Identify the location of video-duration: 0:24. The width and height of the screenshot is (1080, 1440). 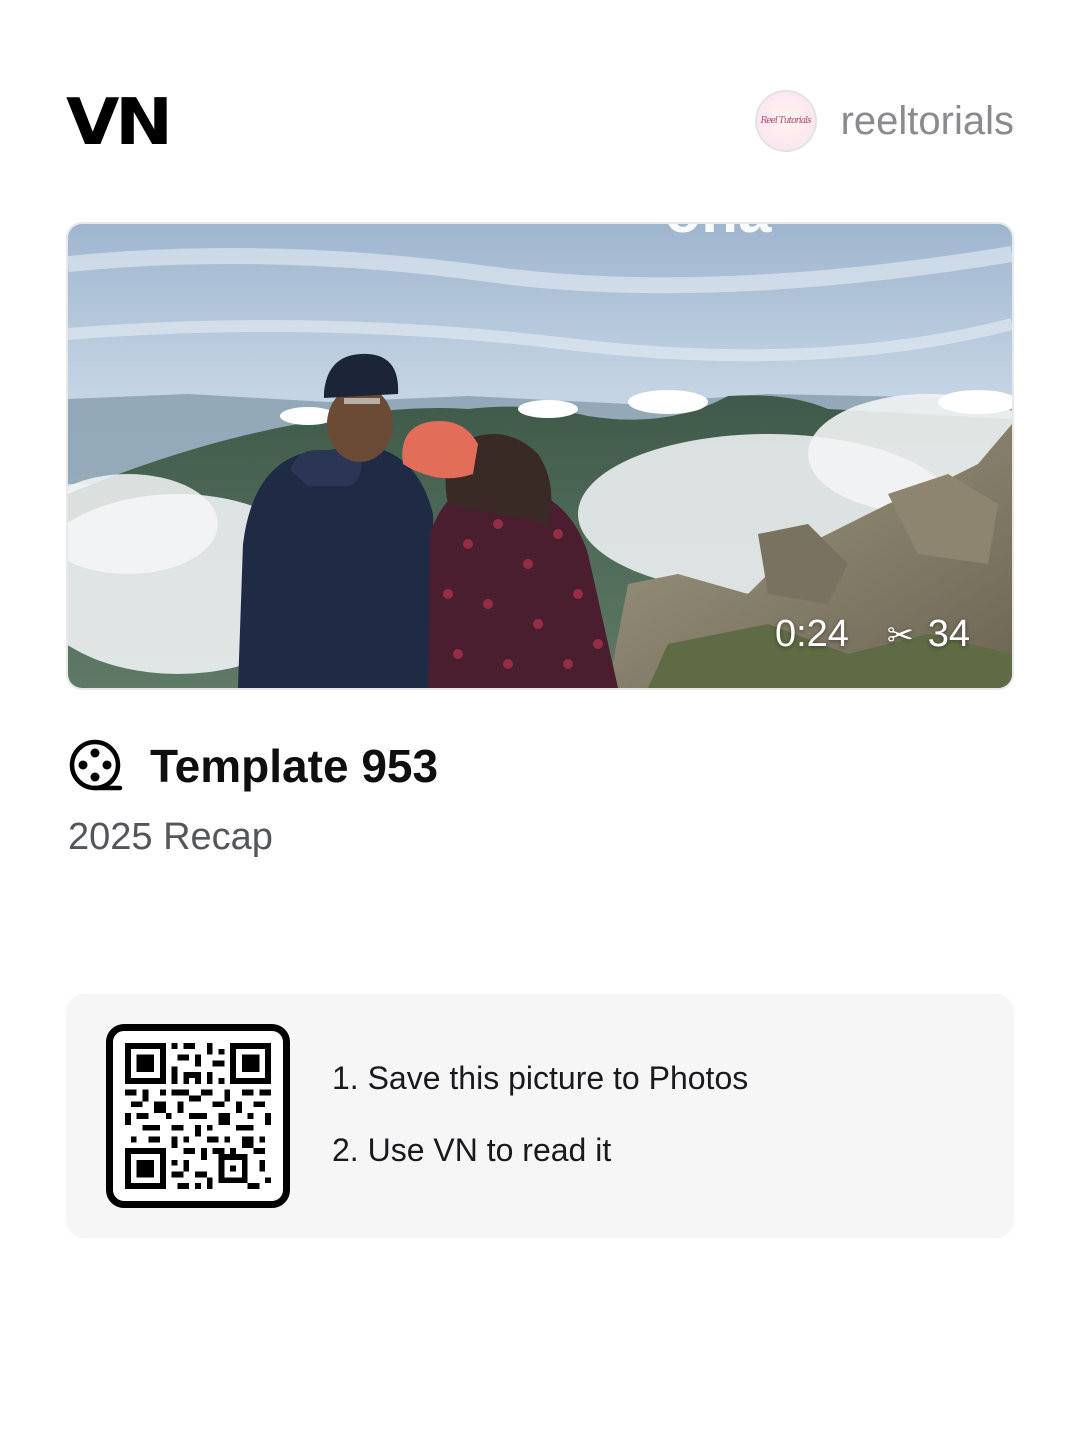
(811, 634).